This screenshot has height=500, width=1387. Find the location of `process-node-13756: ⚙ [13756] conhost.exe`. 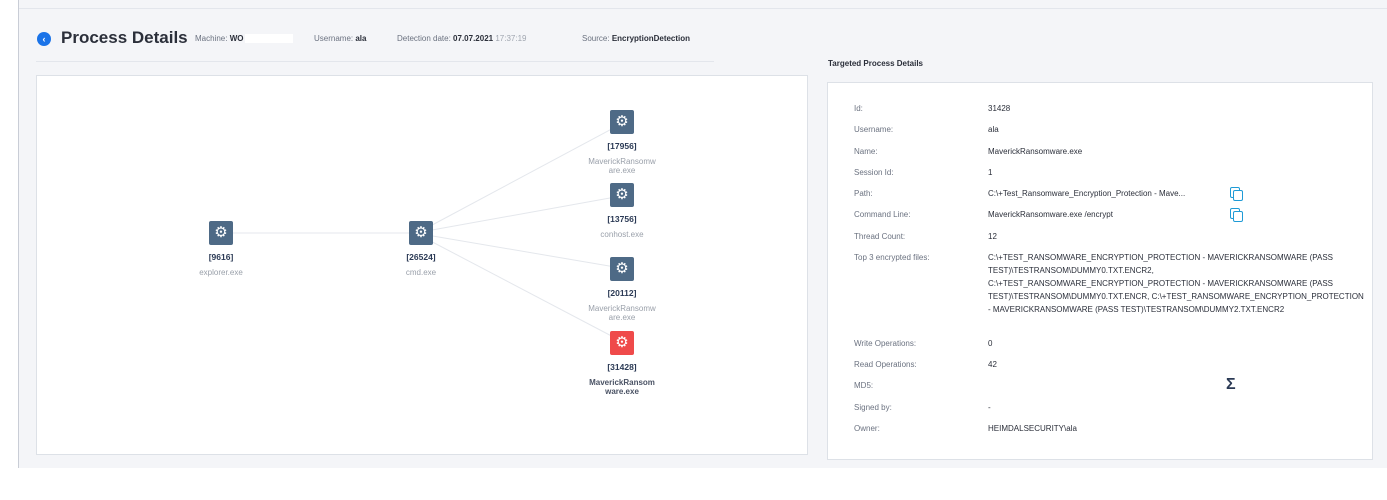

process-node-13756: ⚙ [13756] conhost.exe is located at coordinates (622, 211).